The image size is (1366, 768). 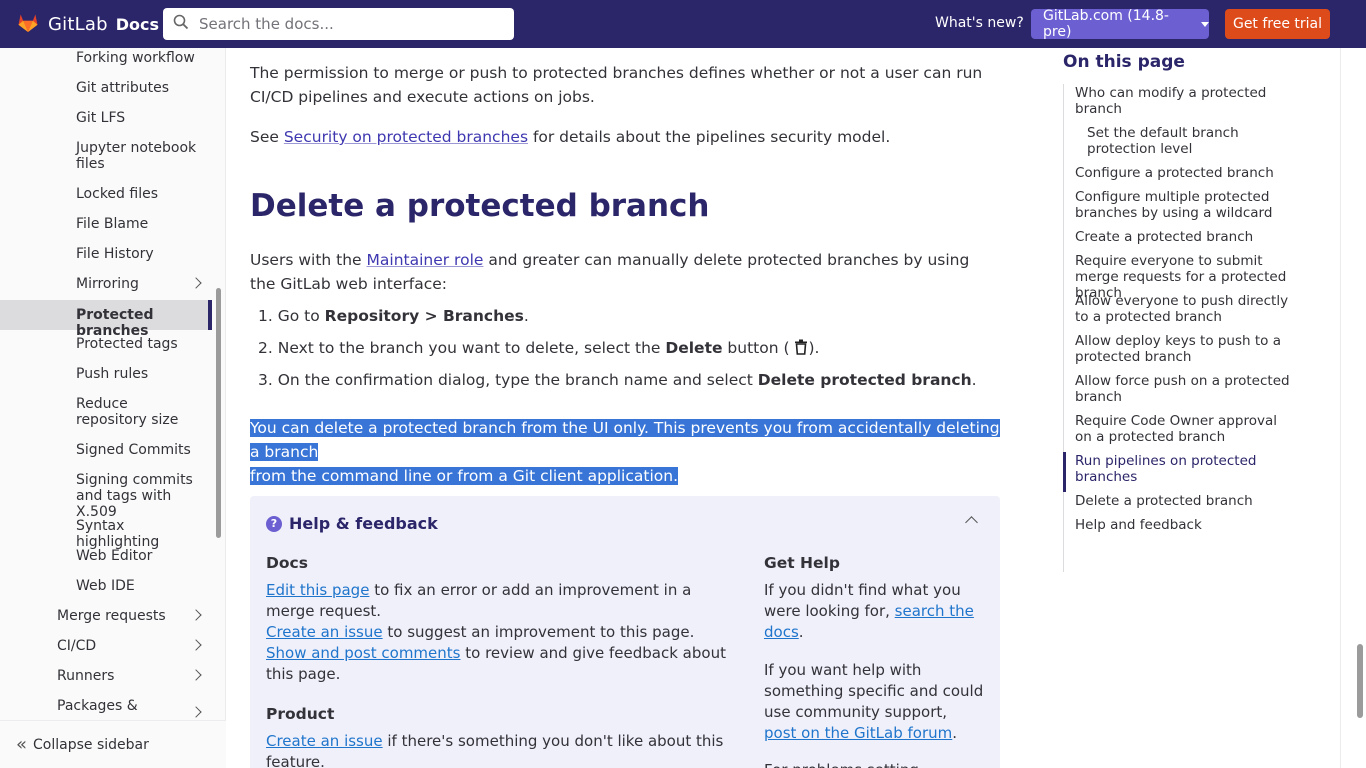 What do you see at coordinates (106, 708) in the screenshot?
I see `sidebar-item-packages: Packages &` at bounding box center [106, 708].